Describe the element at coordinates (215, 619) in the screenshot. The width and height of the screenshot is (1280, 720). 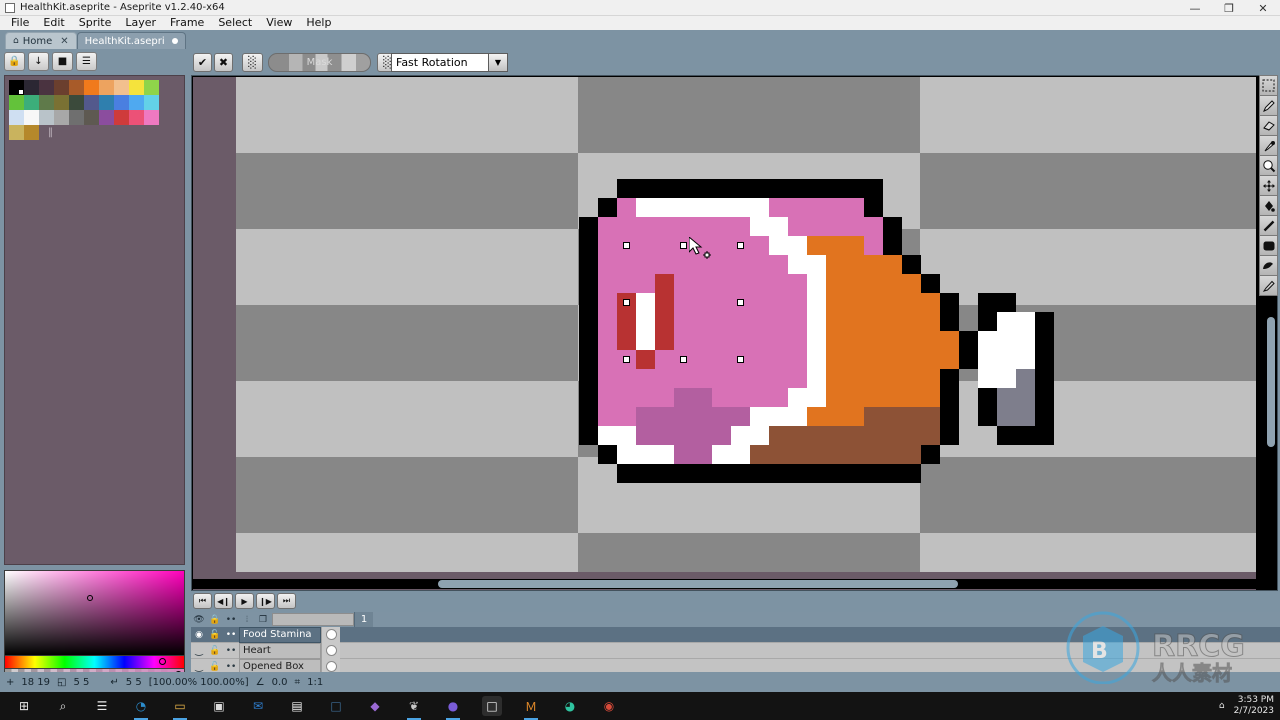
I see `lock-icon: 🔒` at that location.